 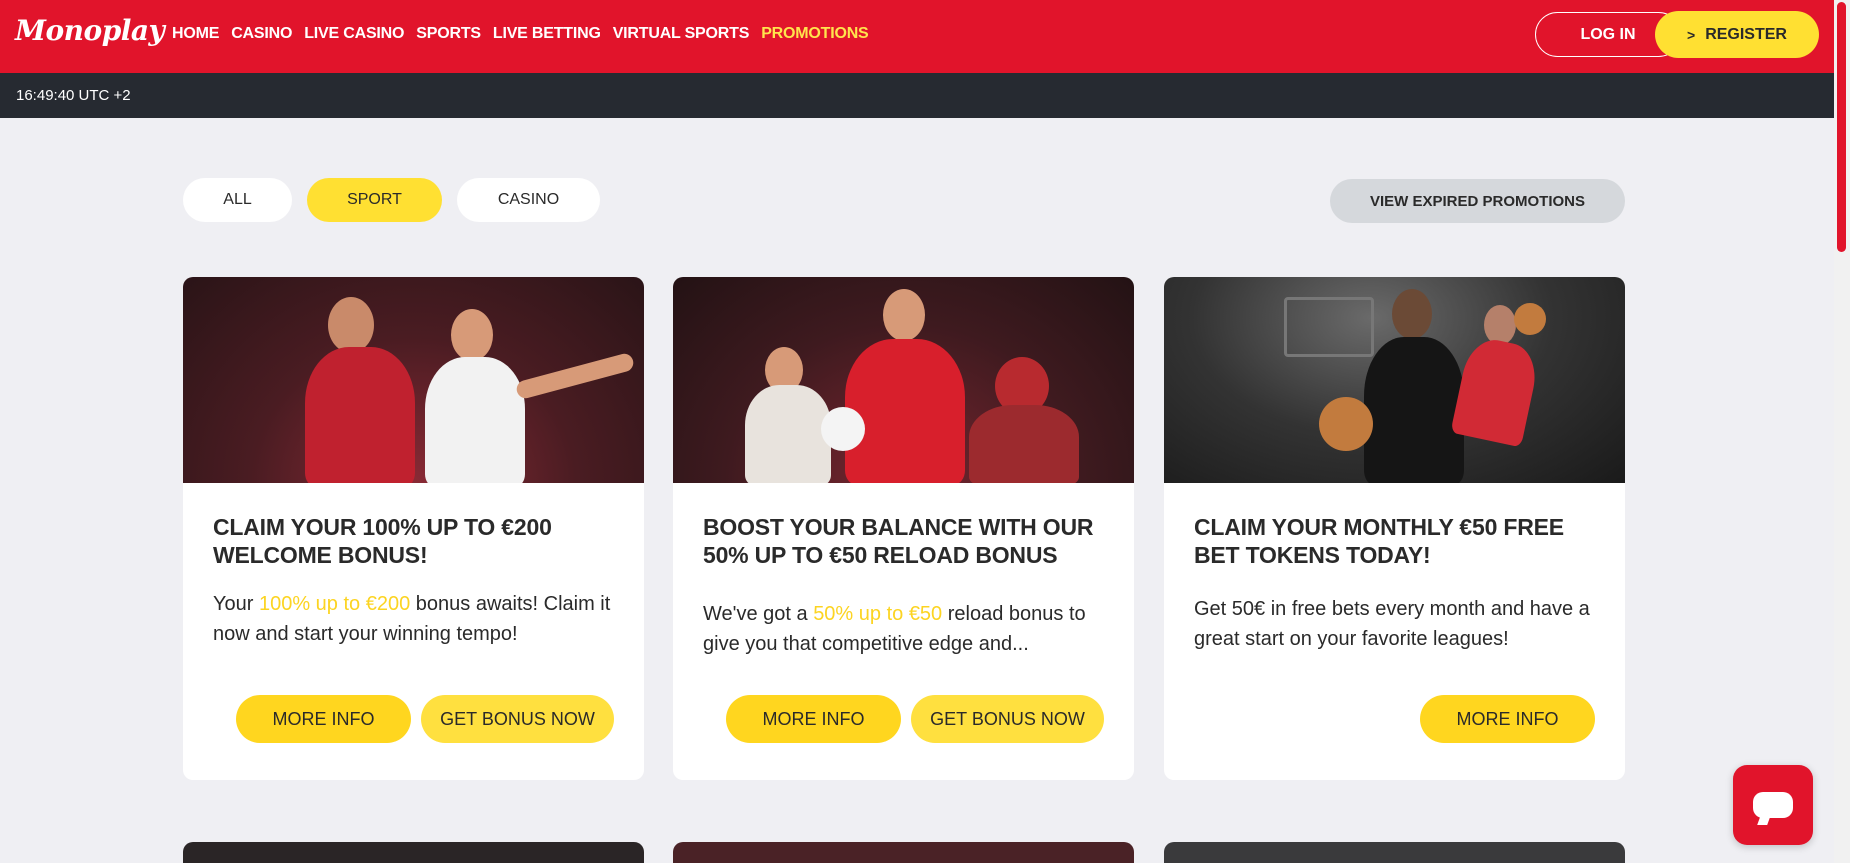 What do you see at coordinates (237, 200) in the screenshot?
I see `filter-all: ALL` at bounding box center [237, 200].